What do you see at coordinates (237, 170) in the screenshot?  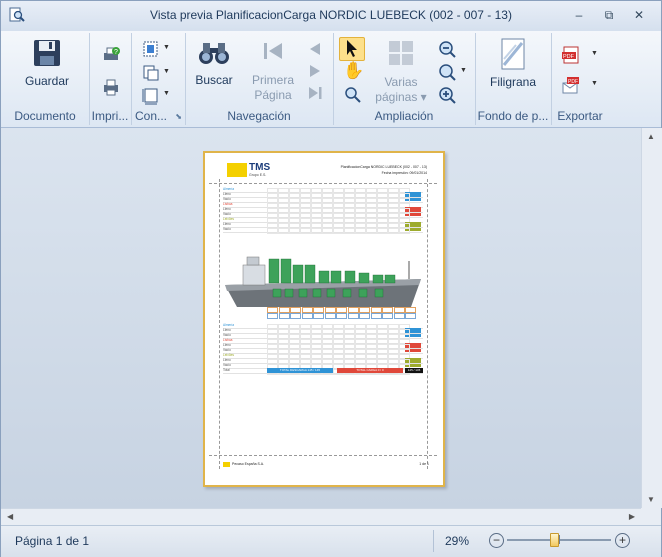 I see `tms-logo` at bounding box center [237, 170].